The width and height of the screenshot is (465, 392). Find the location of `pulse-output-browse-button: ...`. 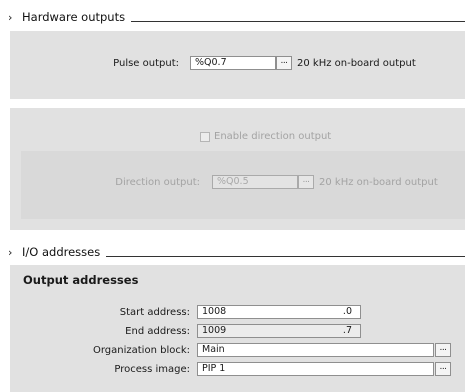

pulse-output-browse-button: ... is located at coordinates (284, 63).